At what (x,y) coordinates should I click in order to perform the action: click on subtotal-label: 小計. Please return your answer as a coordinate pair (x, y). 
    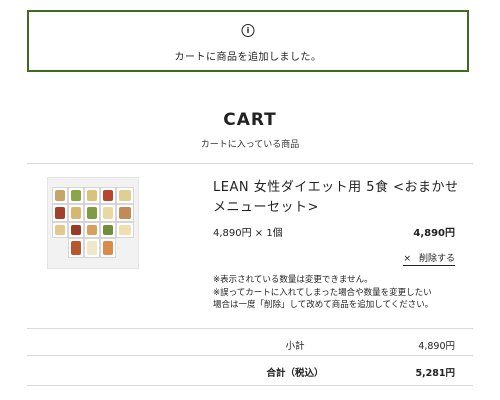
    Looking at the image, I should click on (295, 346).